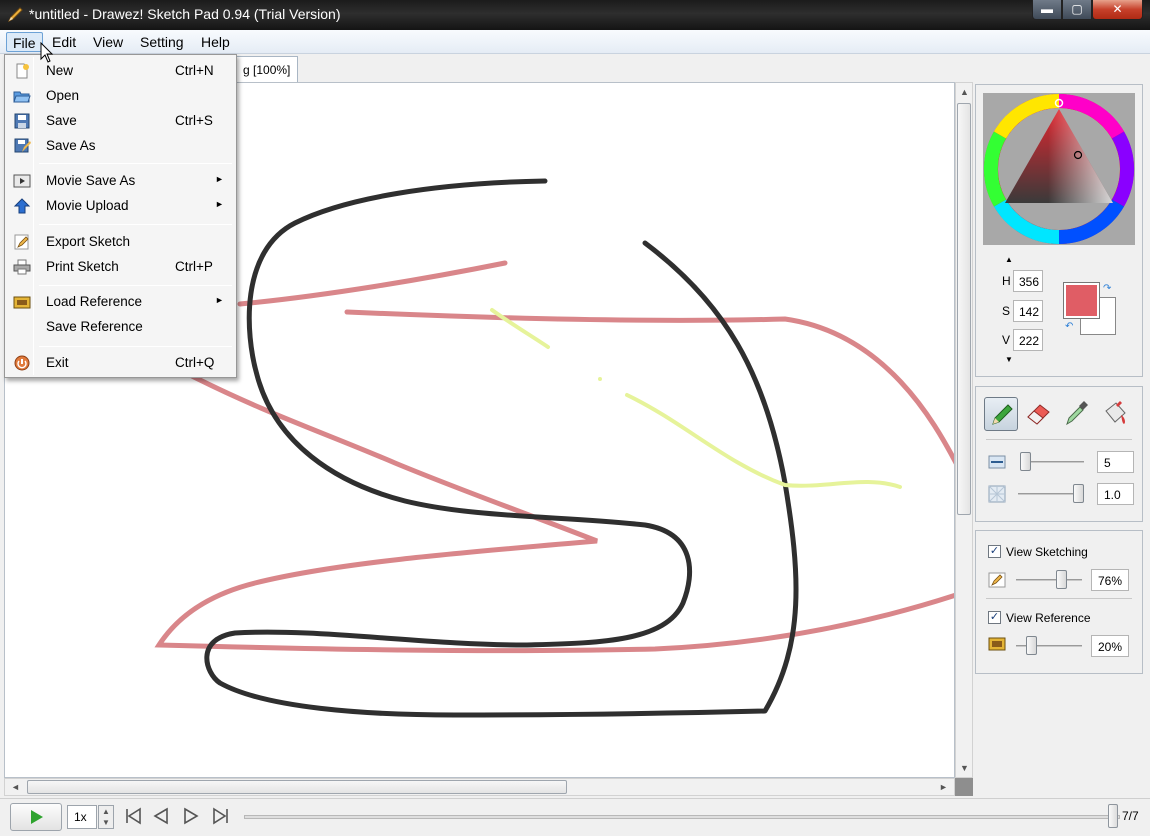 This screenshot has width=1150, height=836. Describe the element at coordinates (194, 120) in the screenshot. I see `menu-item-shortcut: Ctrl+S` at that location.